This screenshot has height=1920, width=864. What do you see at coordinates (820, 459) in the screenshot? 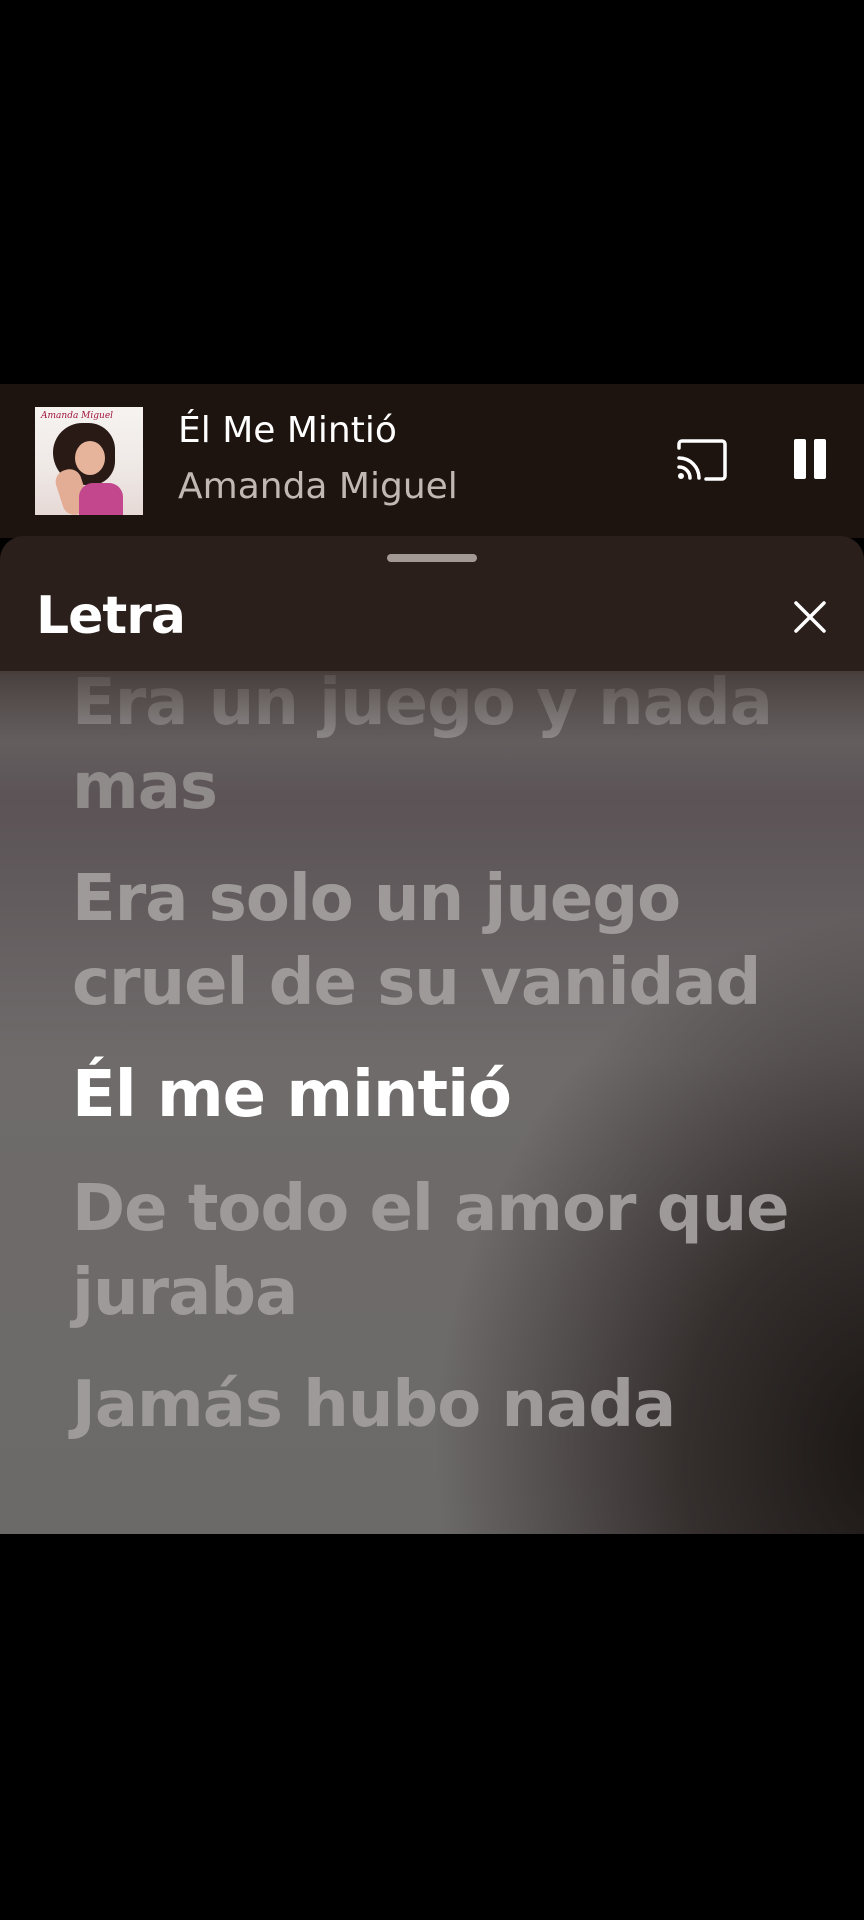
I see `pause-icon-bar` at bounding box center [820, 459].